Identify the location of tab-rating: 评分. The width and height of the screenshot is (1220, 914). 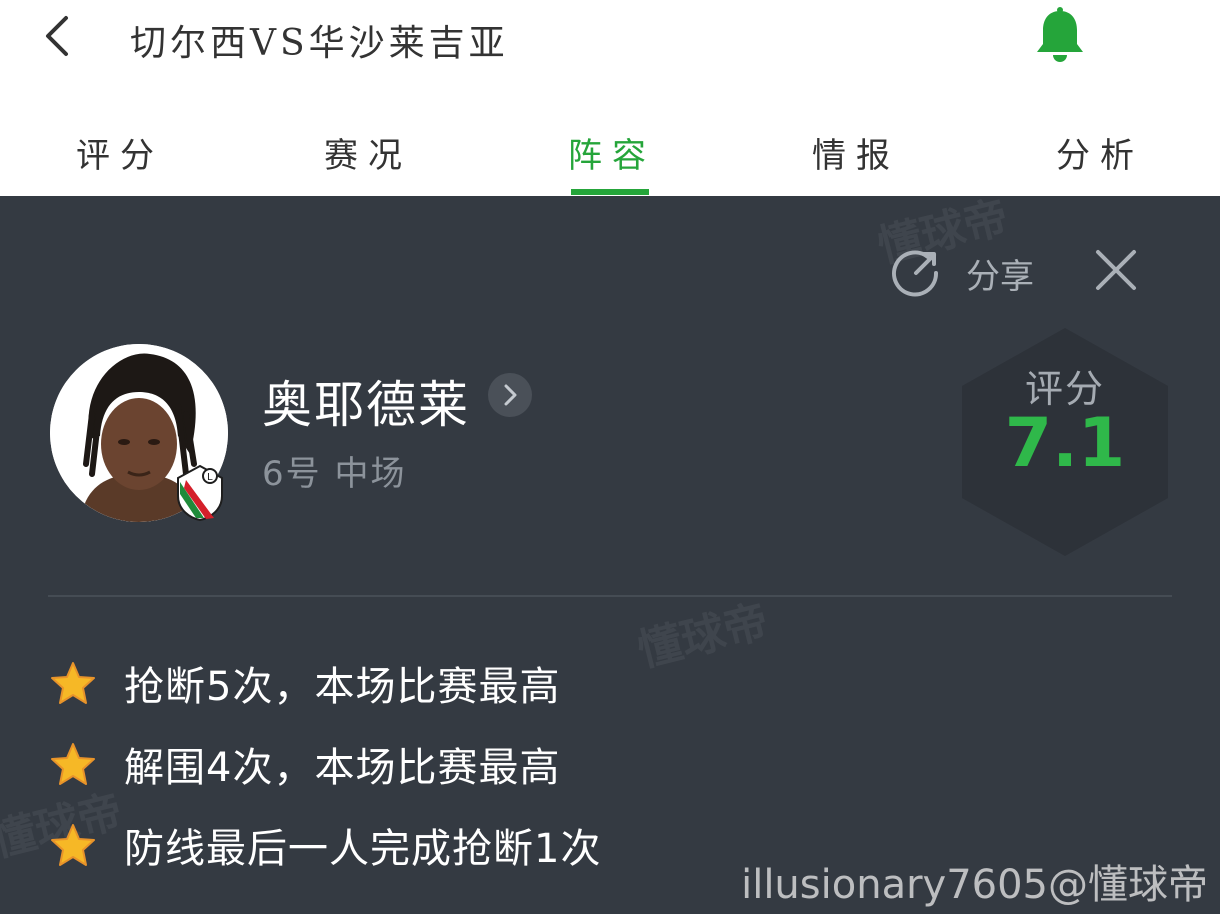
(120, 152).